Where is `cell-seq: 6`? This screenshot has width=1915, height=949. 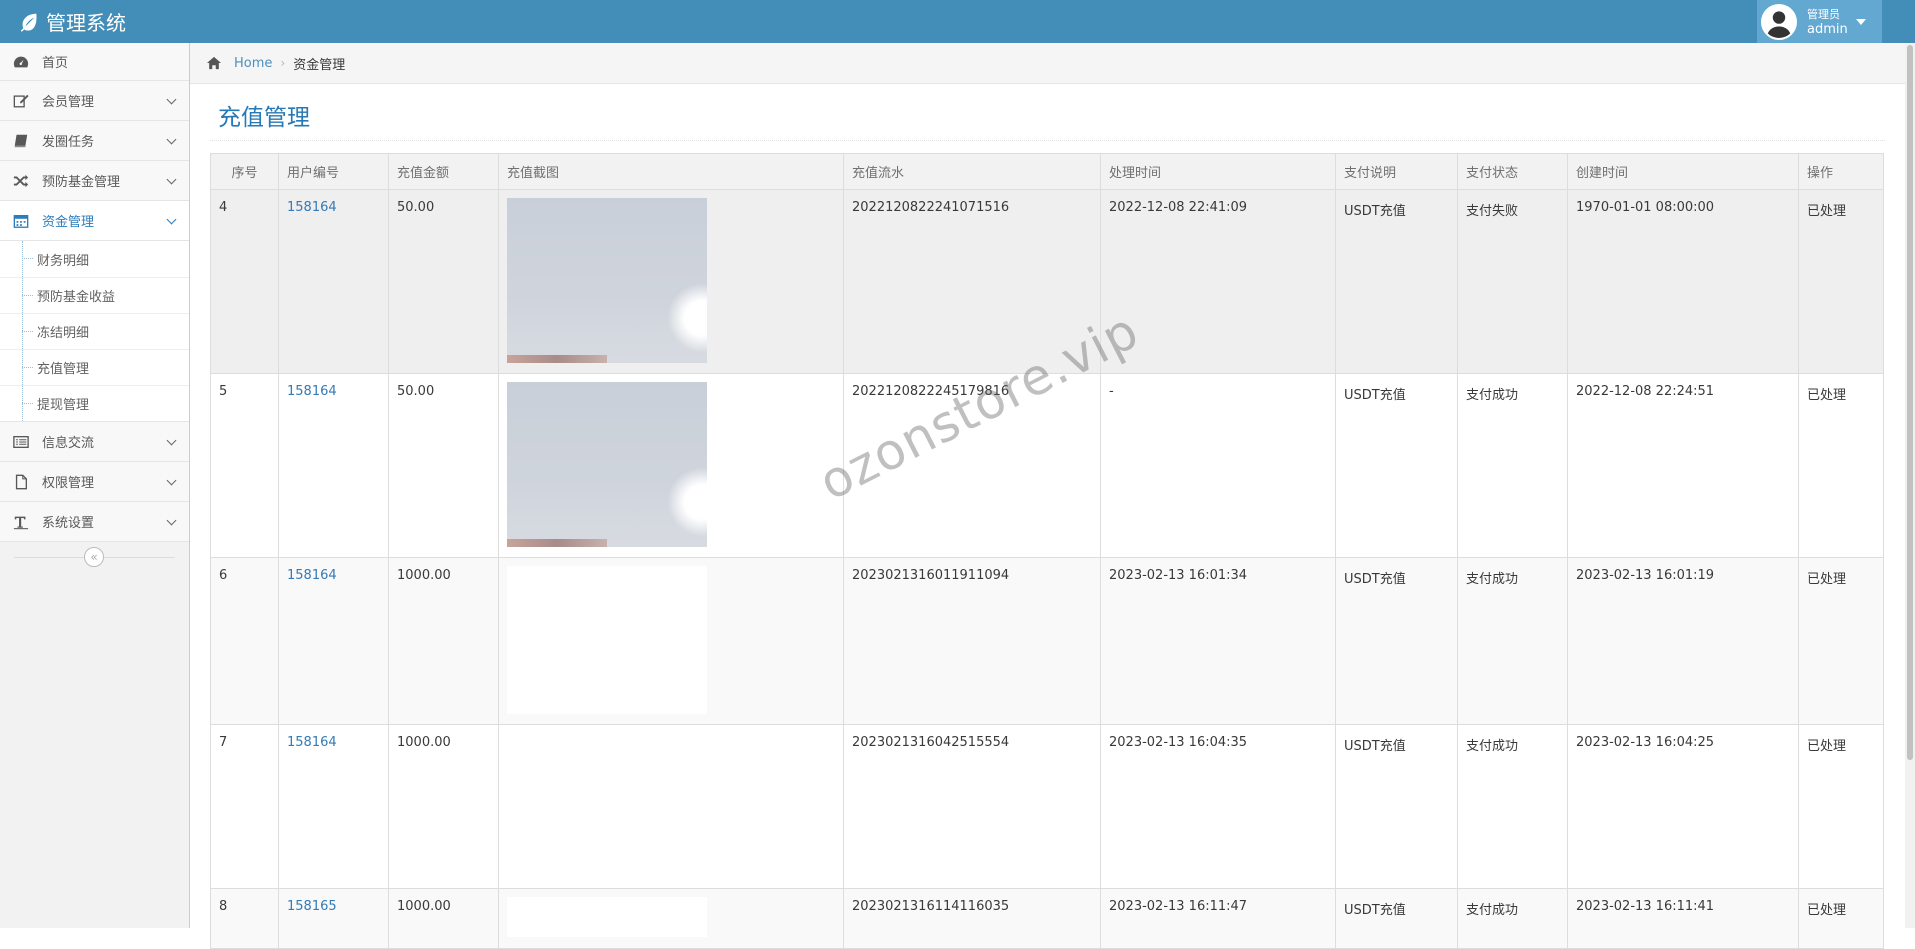 cell-seq: 6 is located at coordinates (244, 641).